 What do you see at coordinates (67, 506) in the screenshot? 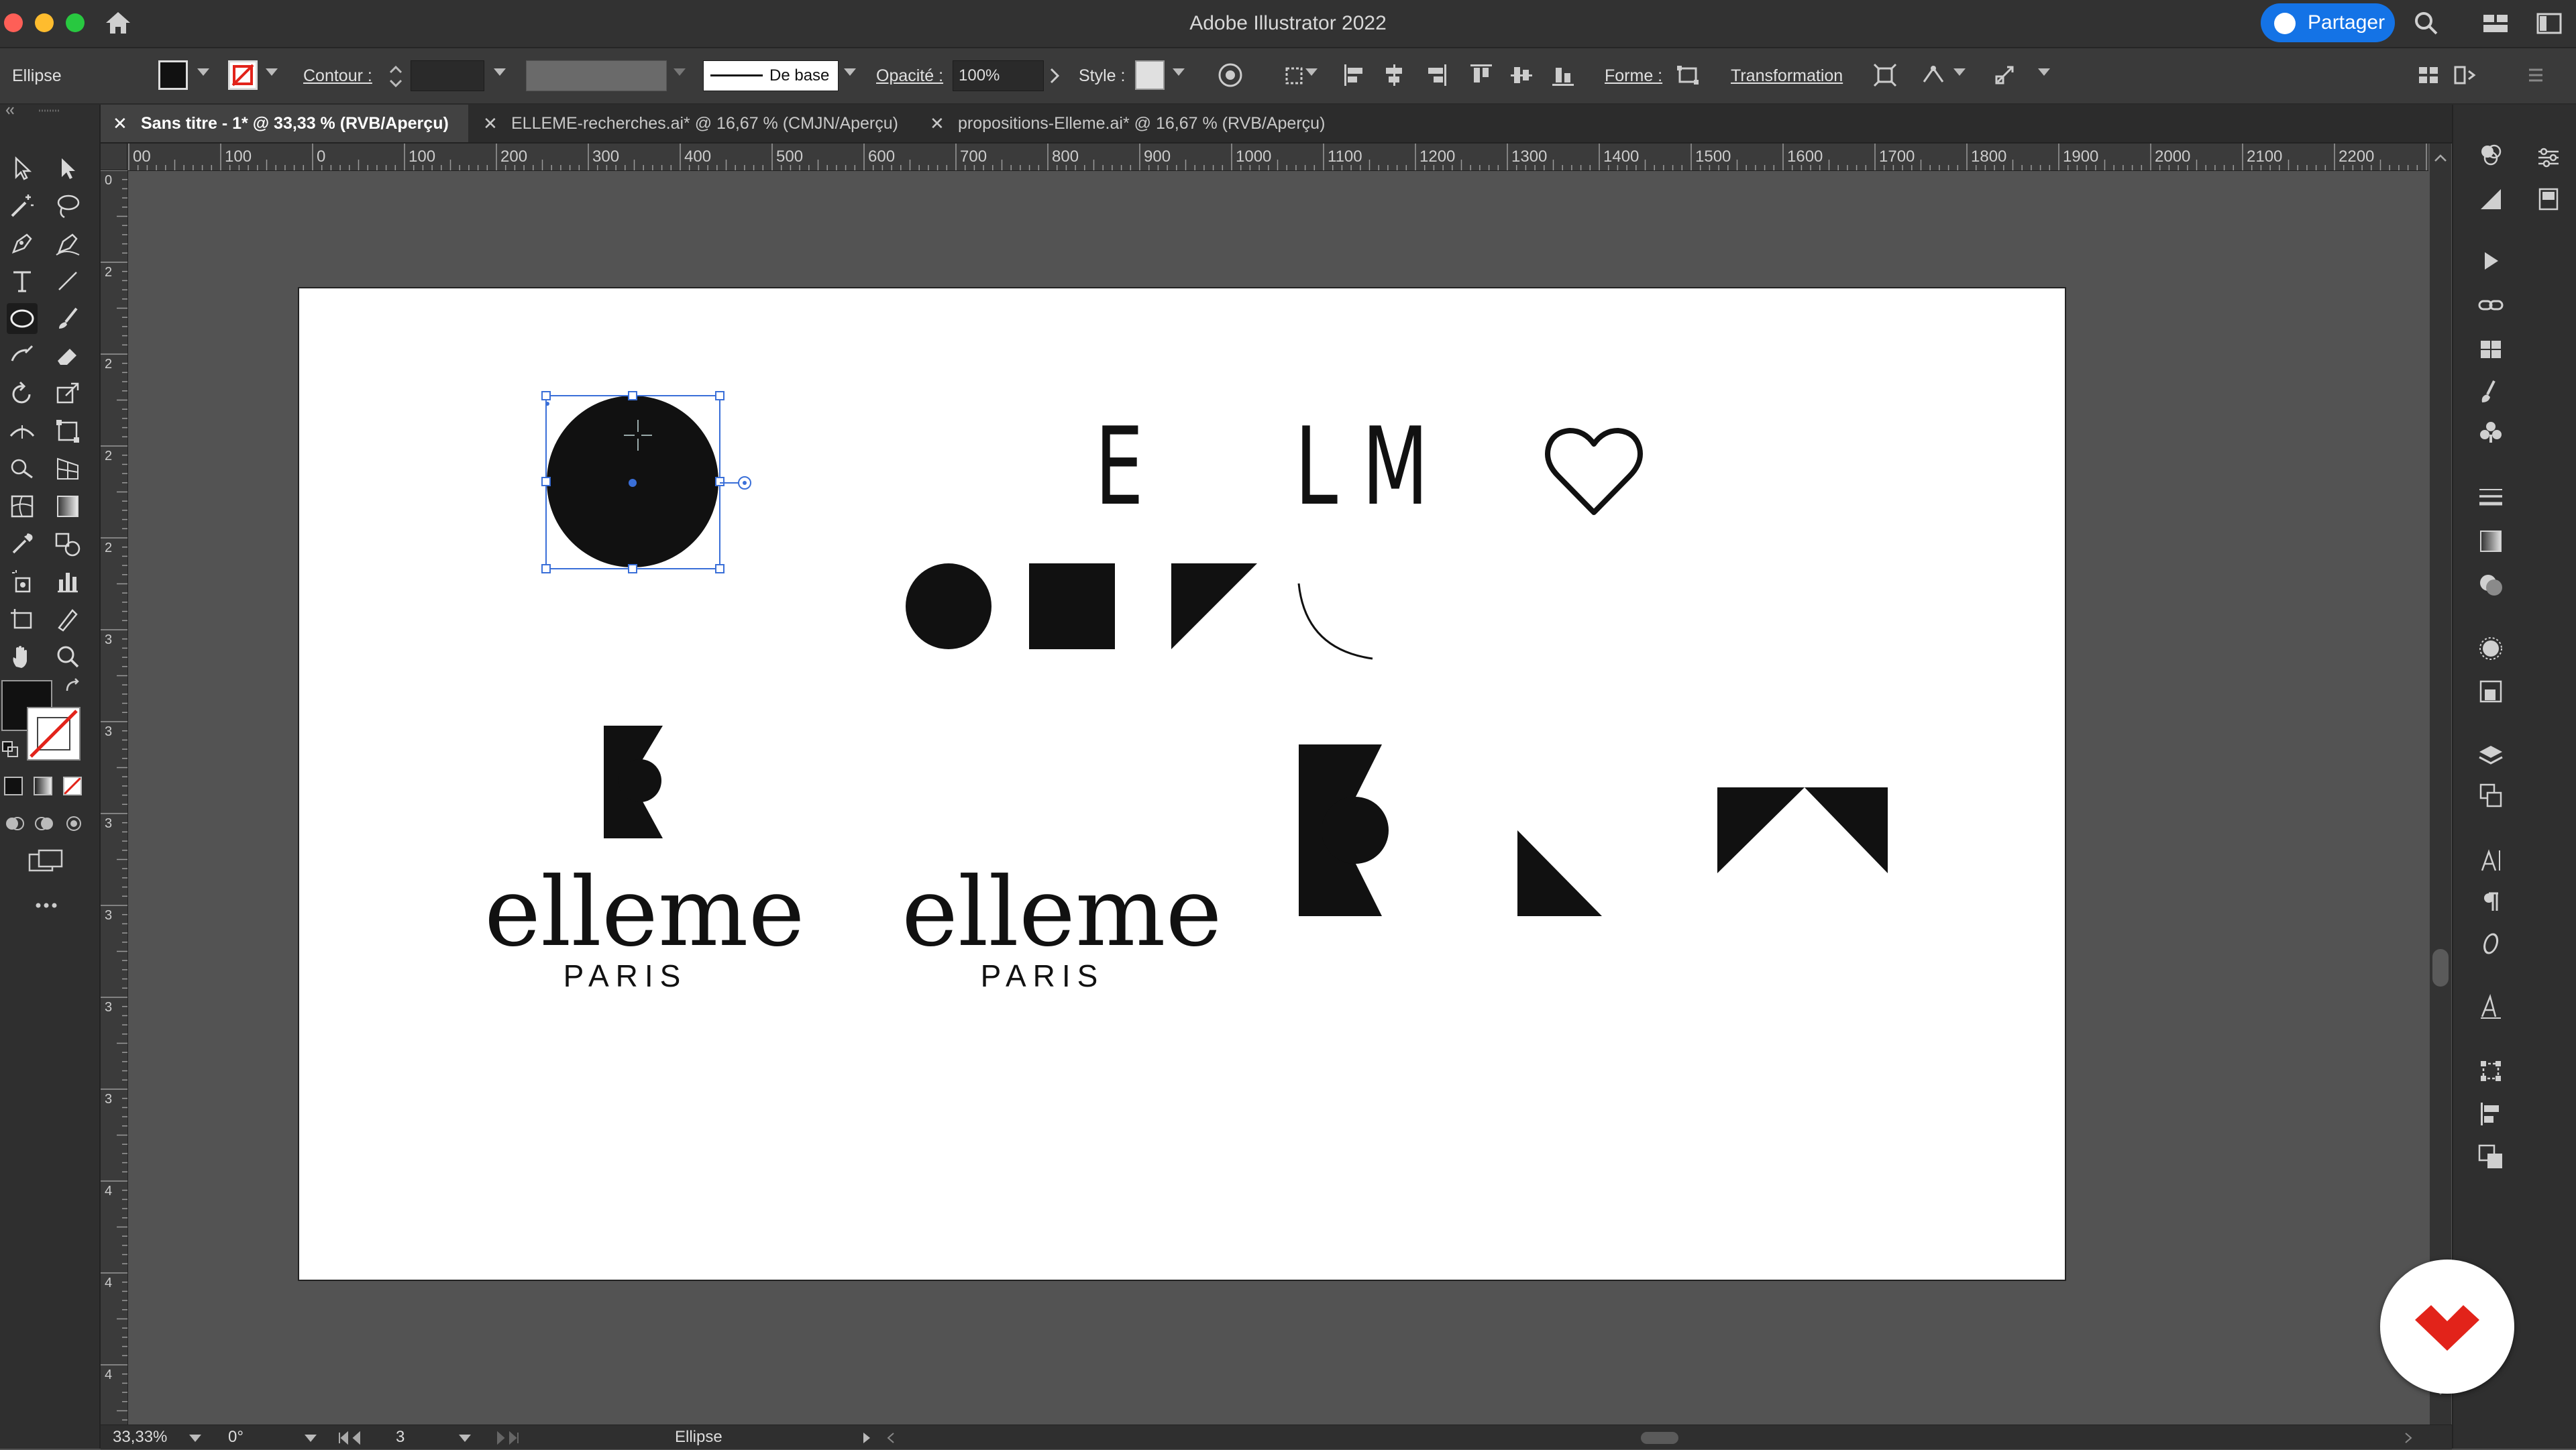
I see `gradient-tool-icon` at bounding box center [67, 506].